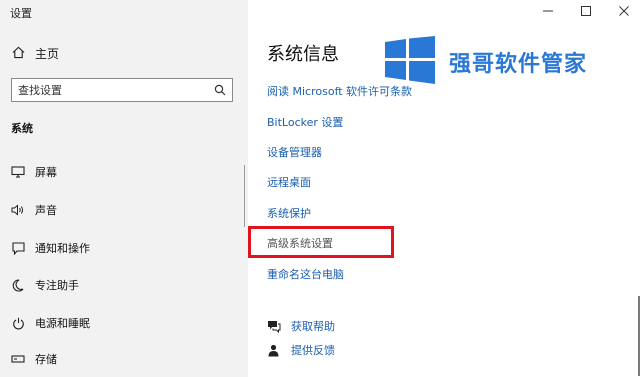 This screenshot has width=643, height=377. I want to click on sidebar-item-sound: 声音, so click(124, 210).